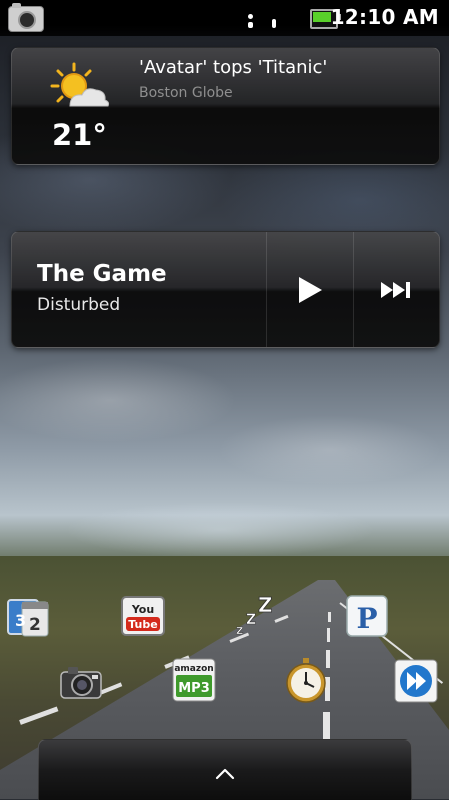 The height and width of the screenshot is (800, 449). What do you see at coordinates (20, 620) in the screenshot?
I see `calendar-digit: 3` at bounding box center [20, 620].